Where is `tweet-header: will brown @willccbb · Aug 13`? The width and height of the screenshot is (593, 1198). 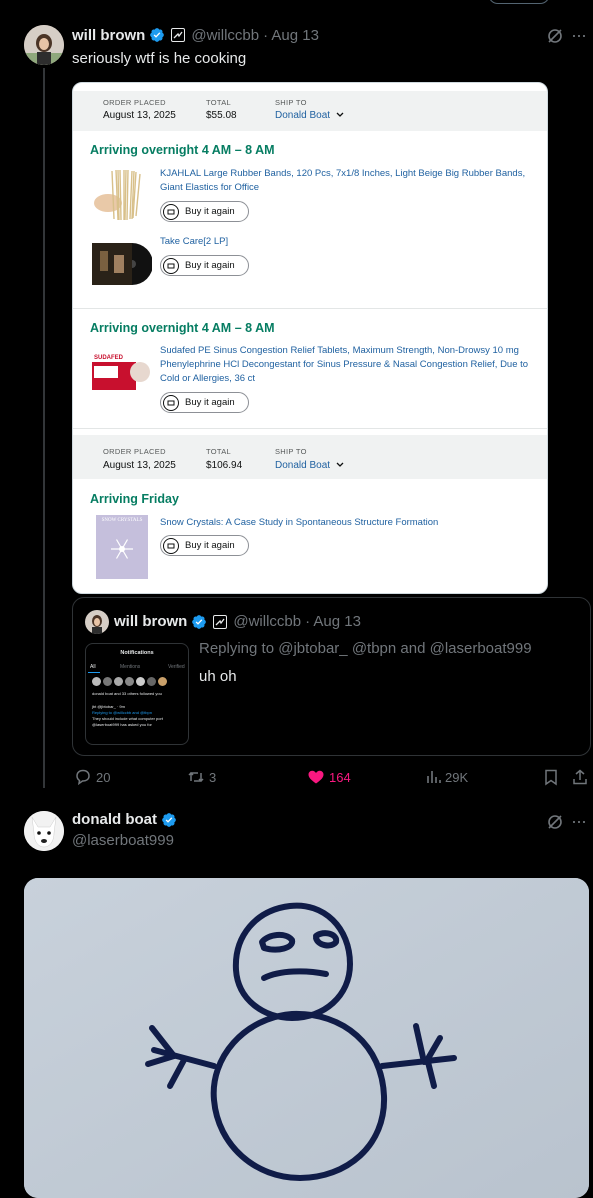 tweet-header: will brown @willccbb · Aug 13 is located at coordinates (195, 35).